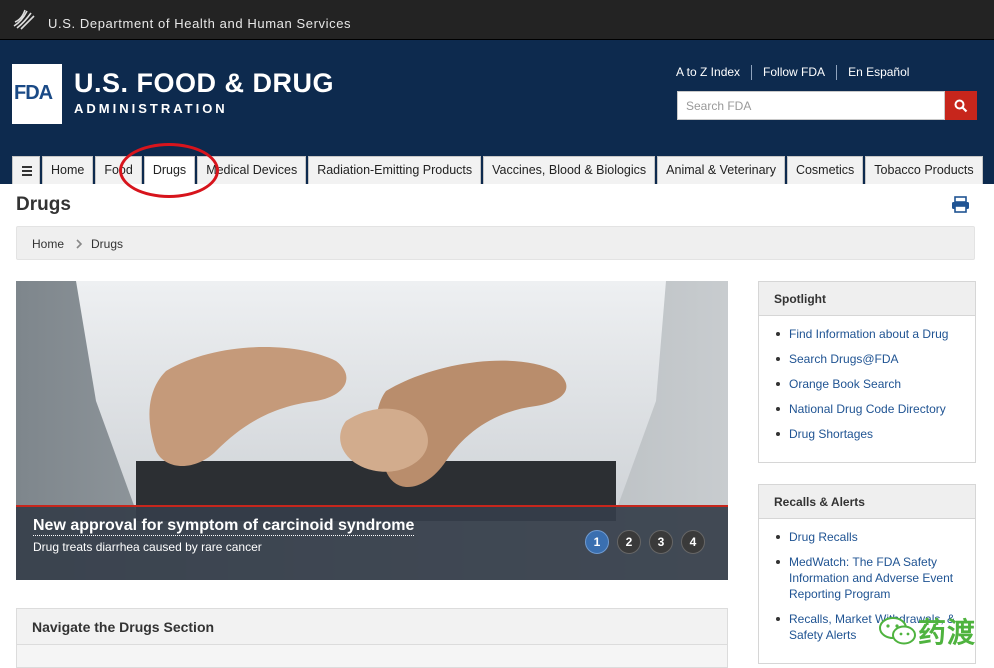 The width and height of the screenshot is (994, 668). Describe the element at coordinates (693, 542) in the screenshot. I see `carousel-page-4: 4` at that location.